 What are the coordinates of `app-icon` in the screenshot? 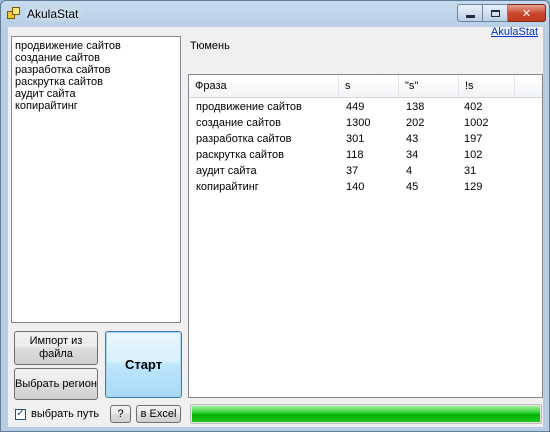 It's located at (14, 14).